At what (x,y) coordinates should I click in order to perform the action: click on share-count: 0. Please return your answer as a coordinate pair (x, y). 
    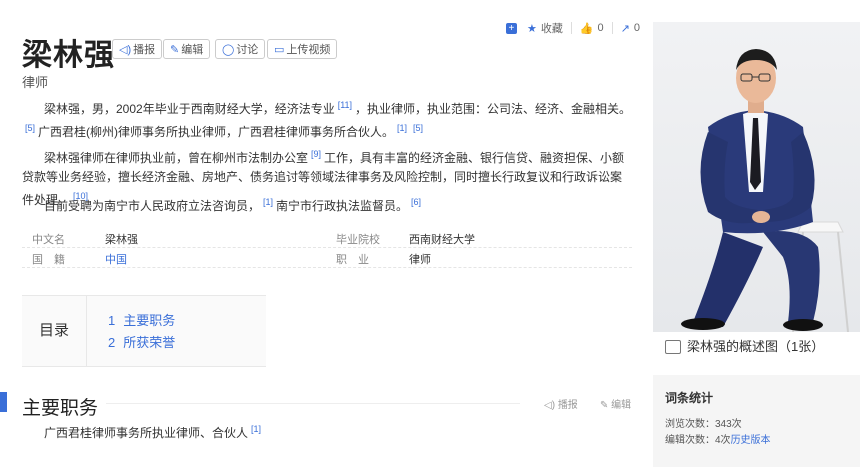
    Looking at the image, I should click on (636, 28).